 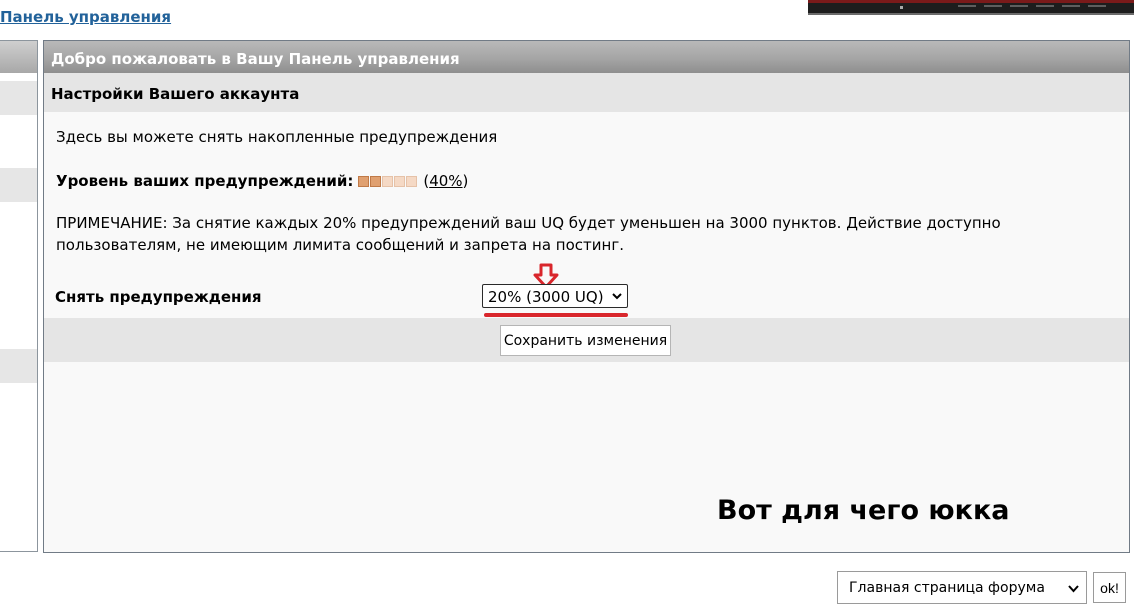 What do you see at coordinates (947, 587) in the screenshot?
I see `forum-jump-select-value: Главная страница форума` at bounding box center [947, 587].